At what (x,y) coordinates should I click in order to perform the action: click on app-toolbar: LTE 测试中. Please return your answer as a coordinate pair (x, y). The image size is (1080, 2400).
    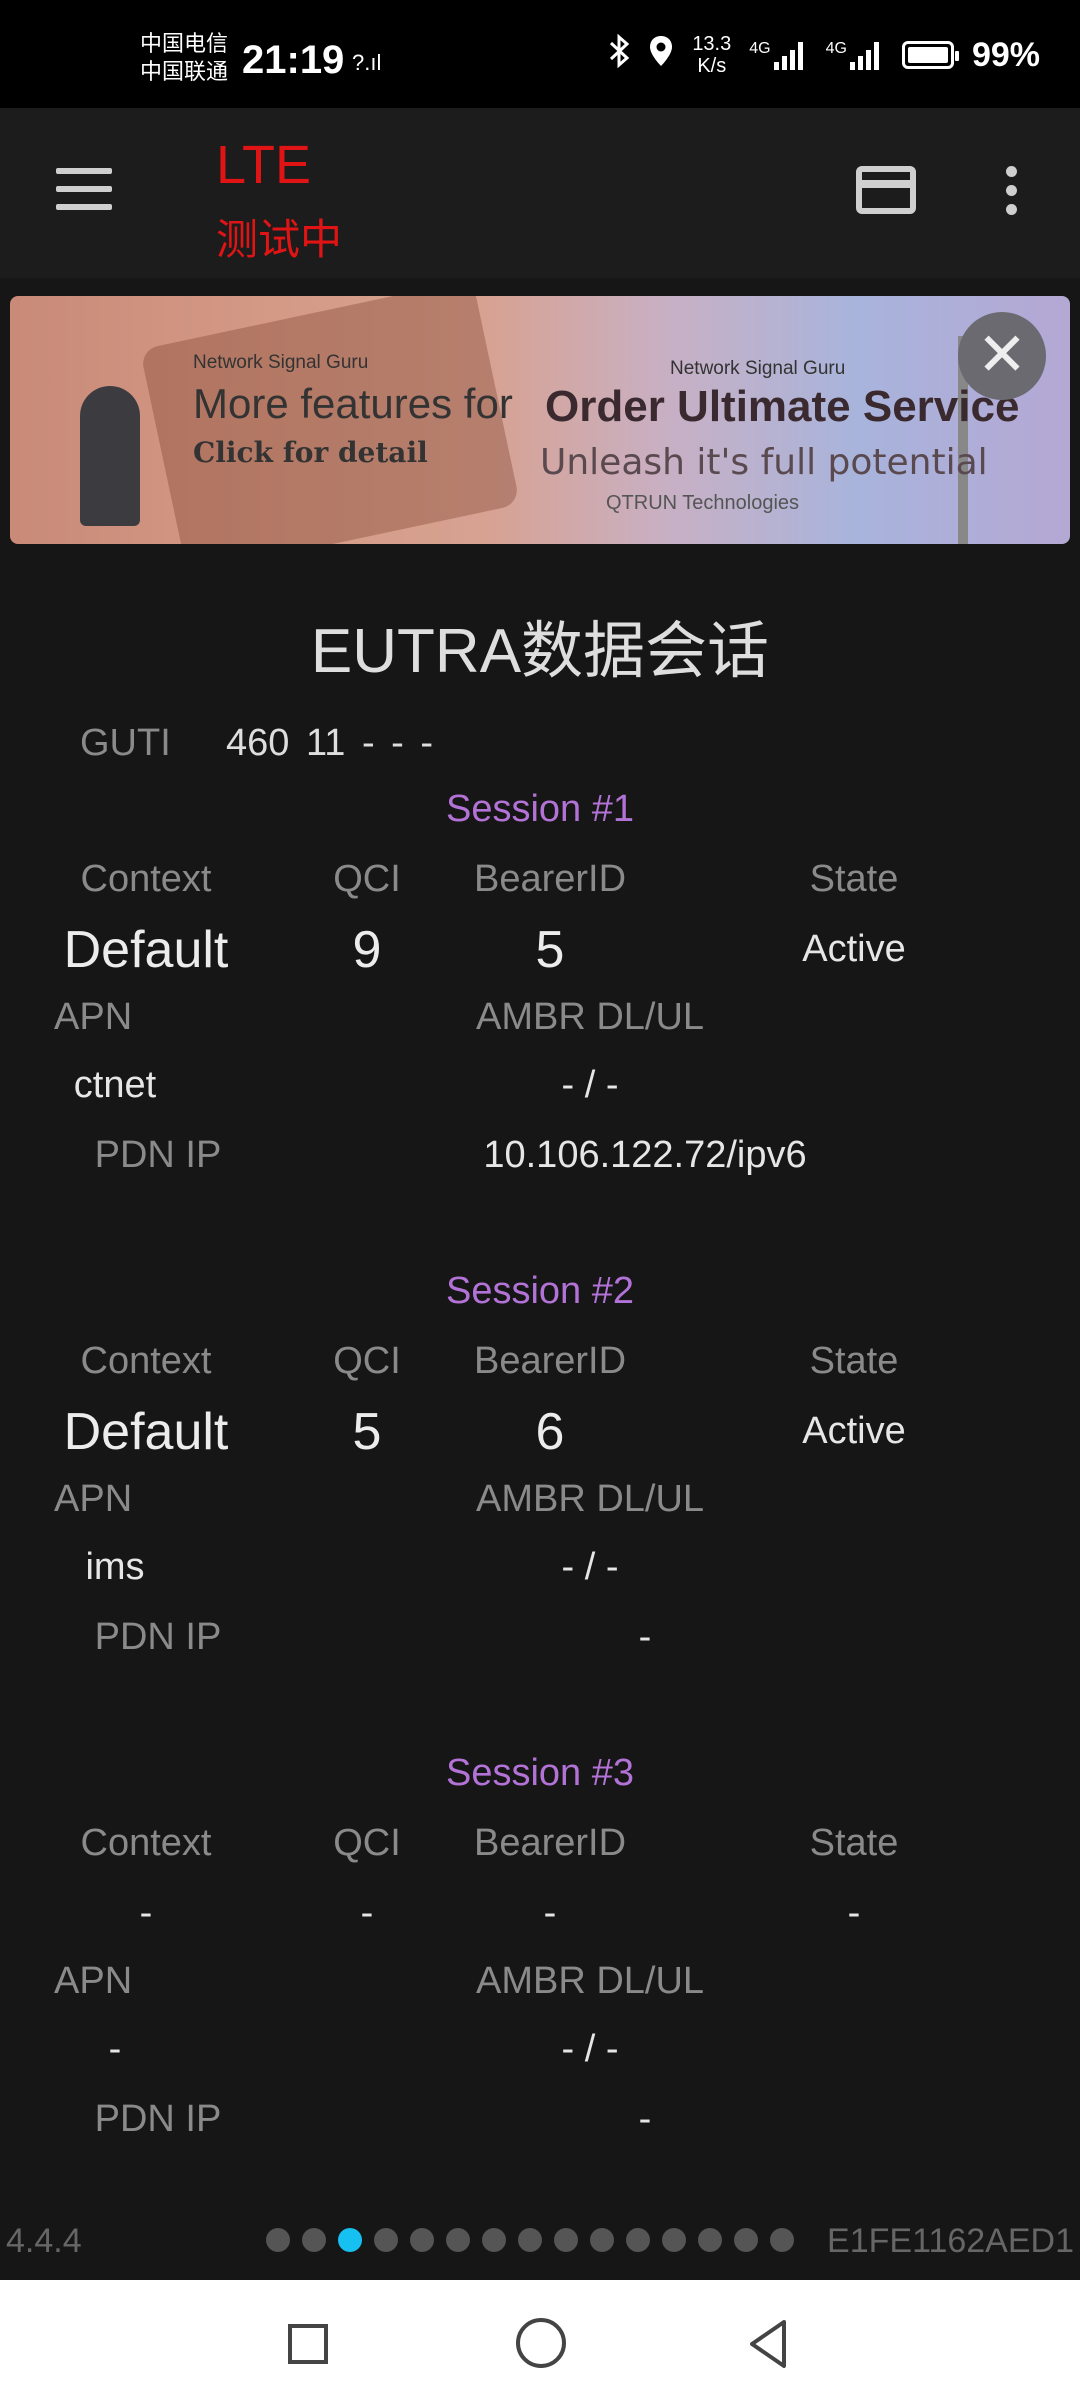
    Looking at the image, I should click on (540, 193).